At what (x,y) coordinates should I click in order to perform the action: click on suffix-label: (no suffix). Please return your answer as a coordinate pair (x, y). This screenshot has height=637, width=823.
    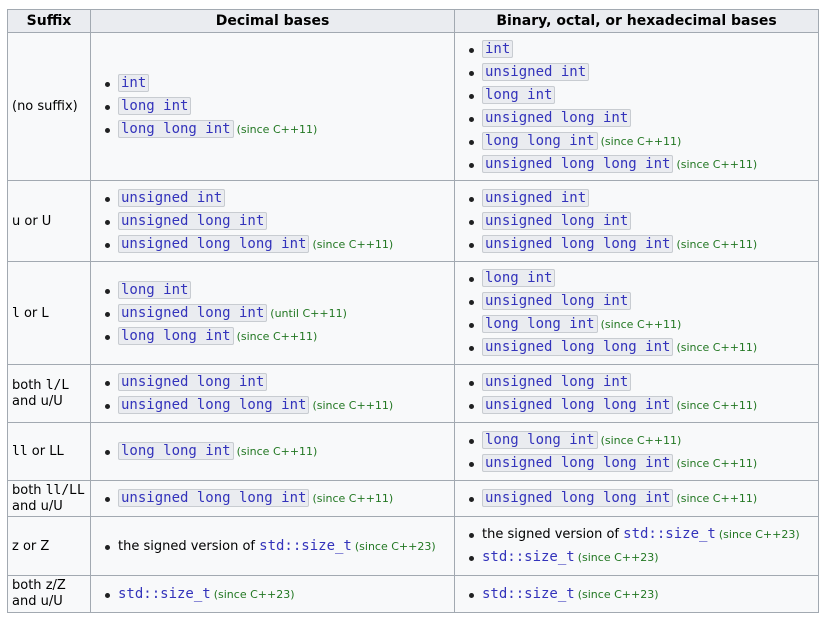
    Looking at the image, I should click on (45, 106).